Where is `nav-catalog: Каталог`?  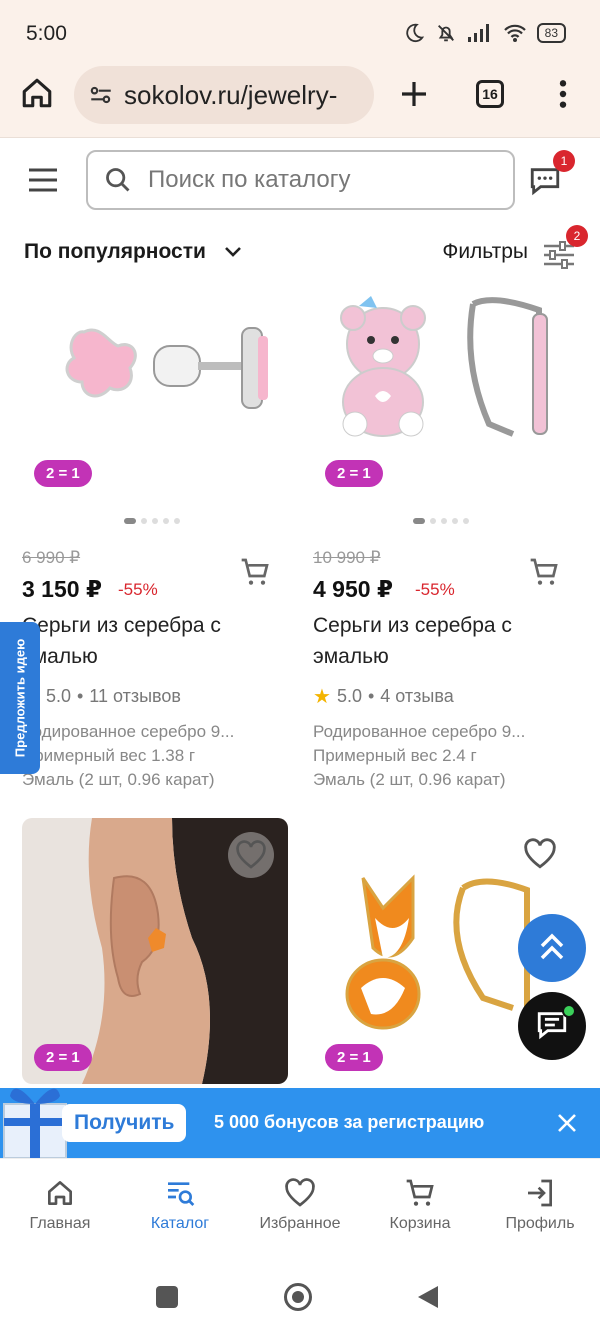
nav-catalog: Каталог is located at coordinates (180, 1208).